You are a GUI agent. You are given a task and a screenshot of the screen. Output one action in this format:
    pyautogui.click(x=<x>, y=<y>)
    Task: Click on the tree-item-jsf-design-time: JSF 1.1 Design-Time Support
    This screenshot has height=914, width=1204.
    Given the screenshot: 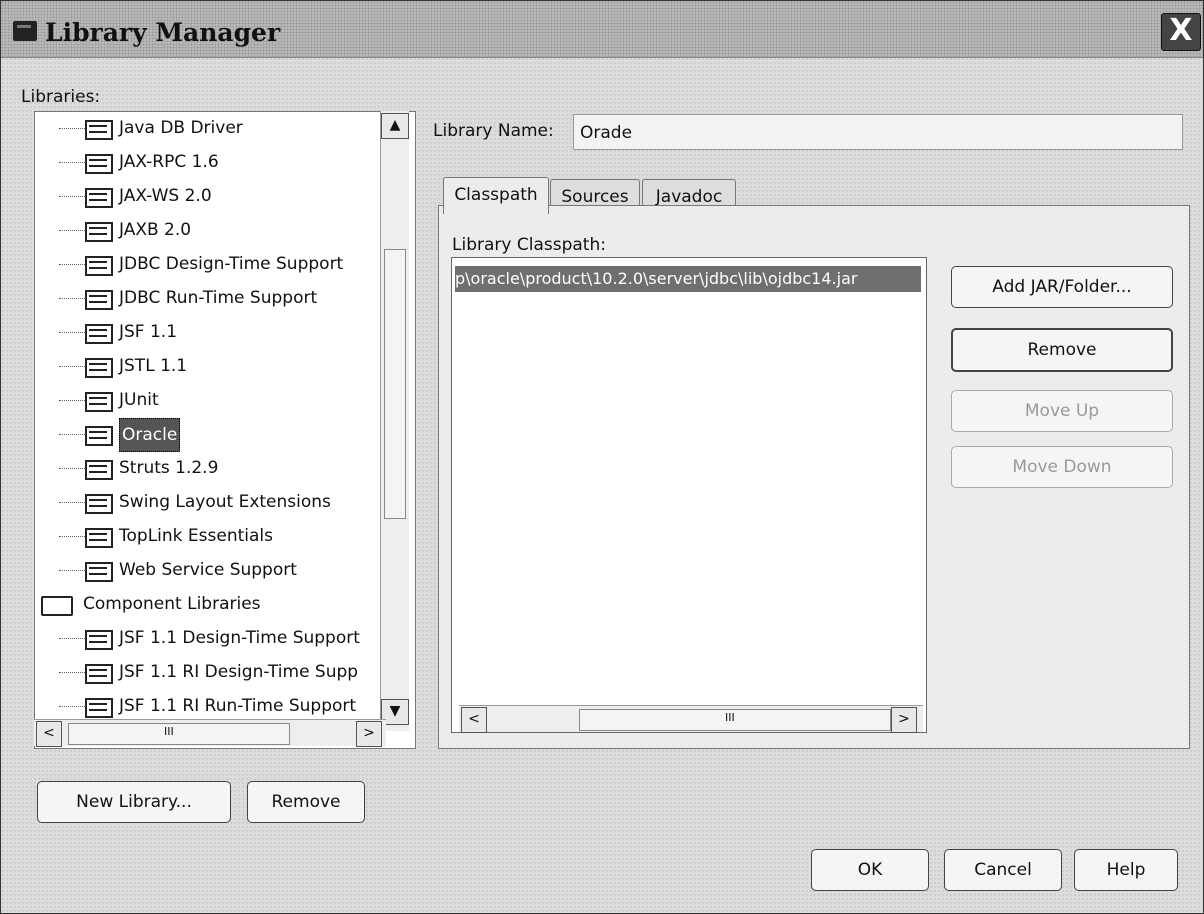 What is the action you would take?
    pyautogui.click(x=205, y=638)
    